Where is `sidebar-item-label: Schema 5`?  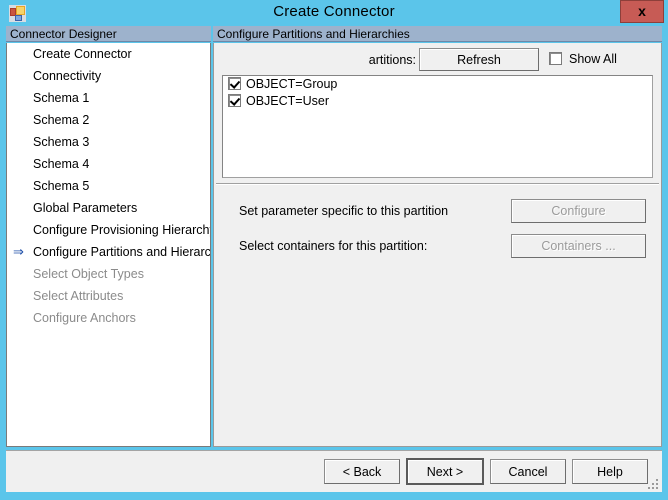 sidebar-item-label: Schema 5 is located at coordinates (61, 186).